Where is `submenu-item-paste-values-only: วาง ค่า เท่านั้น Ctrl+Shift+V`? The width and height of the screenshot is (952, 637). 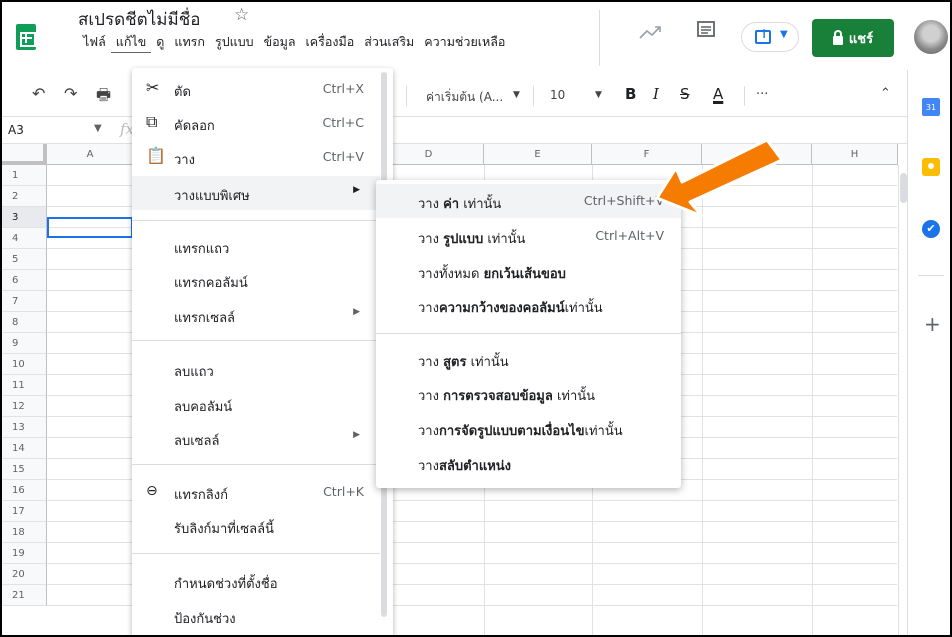 submenu-item-paste-values-only: วาง ค่า เท่านั้น Ctrl+Shift+V is located at coordinates (528, 201).